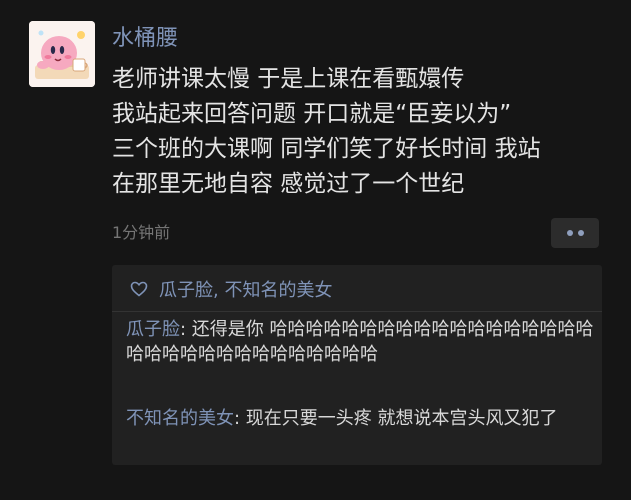 This screenshot has height=500, width=631. I want to click on comment-author: 不知名的美女, so click(180, 418).